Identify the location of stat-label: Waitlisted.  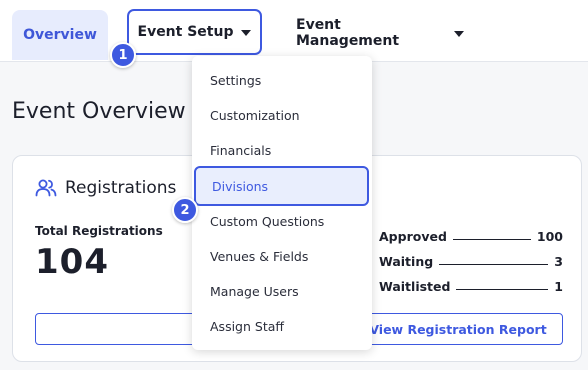
(415, 286).